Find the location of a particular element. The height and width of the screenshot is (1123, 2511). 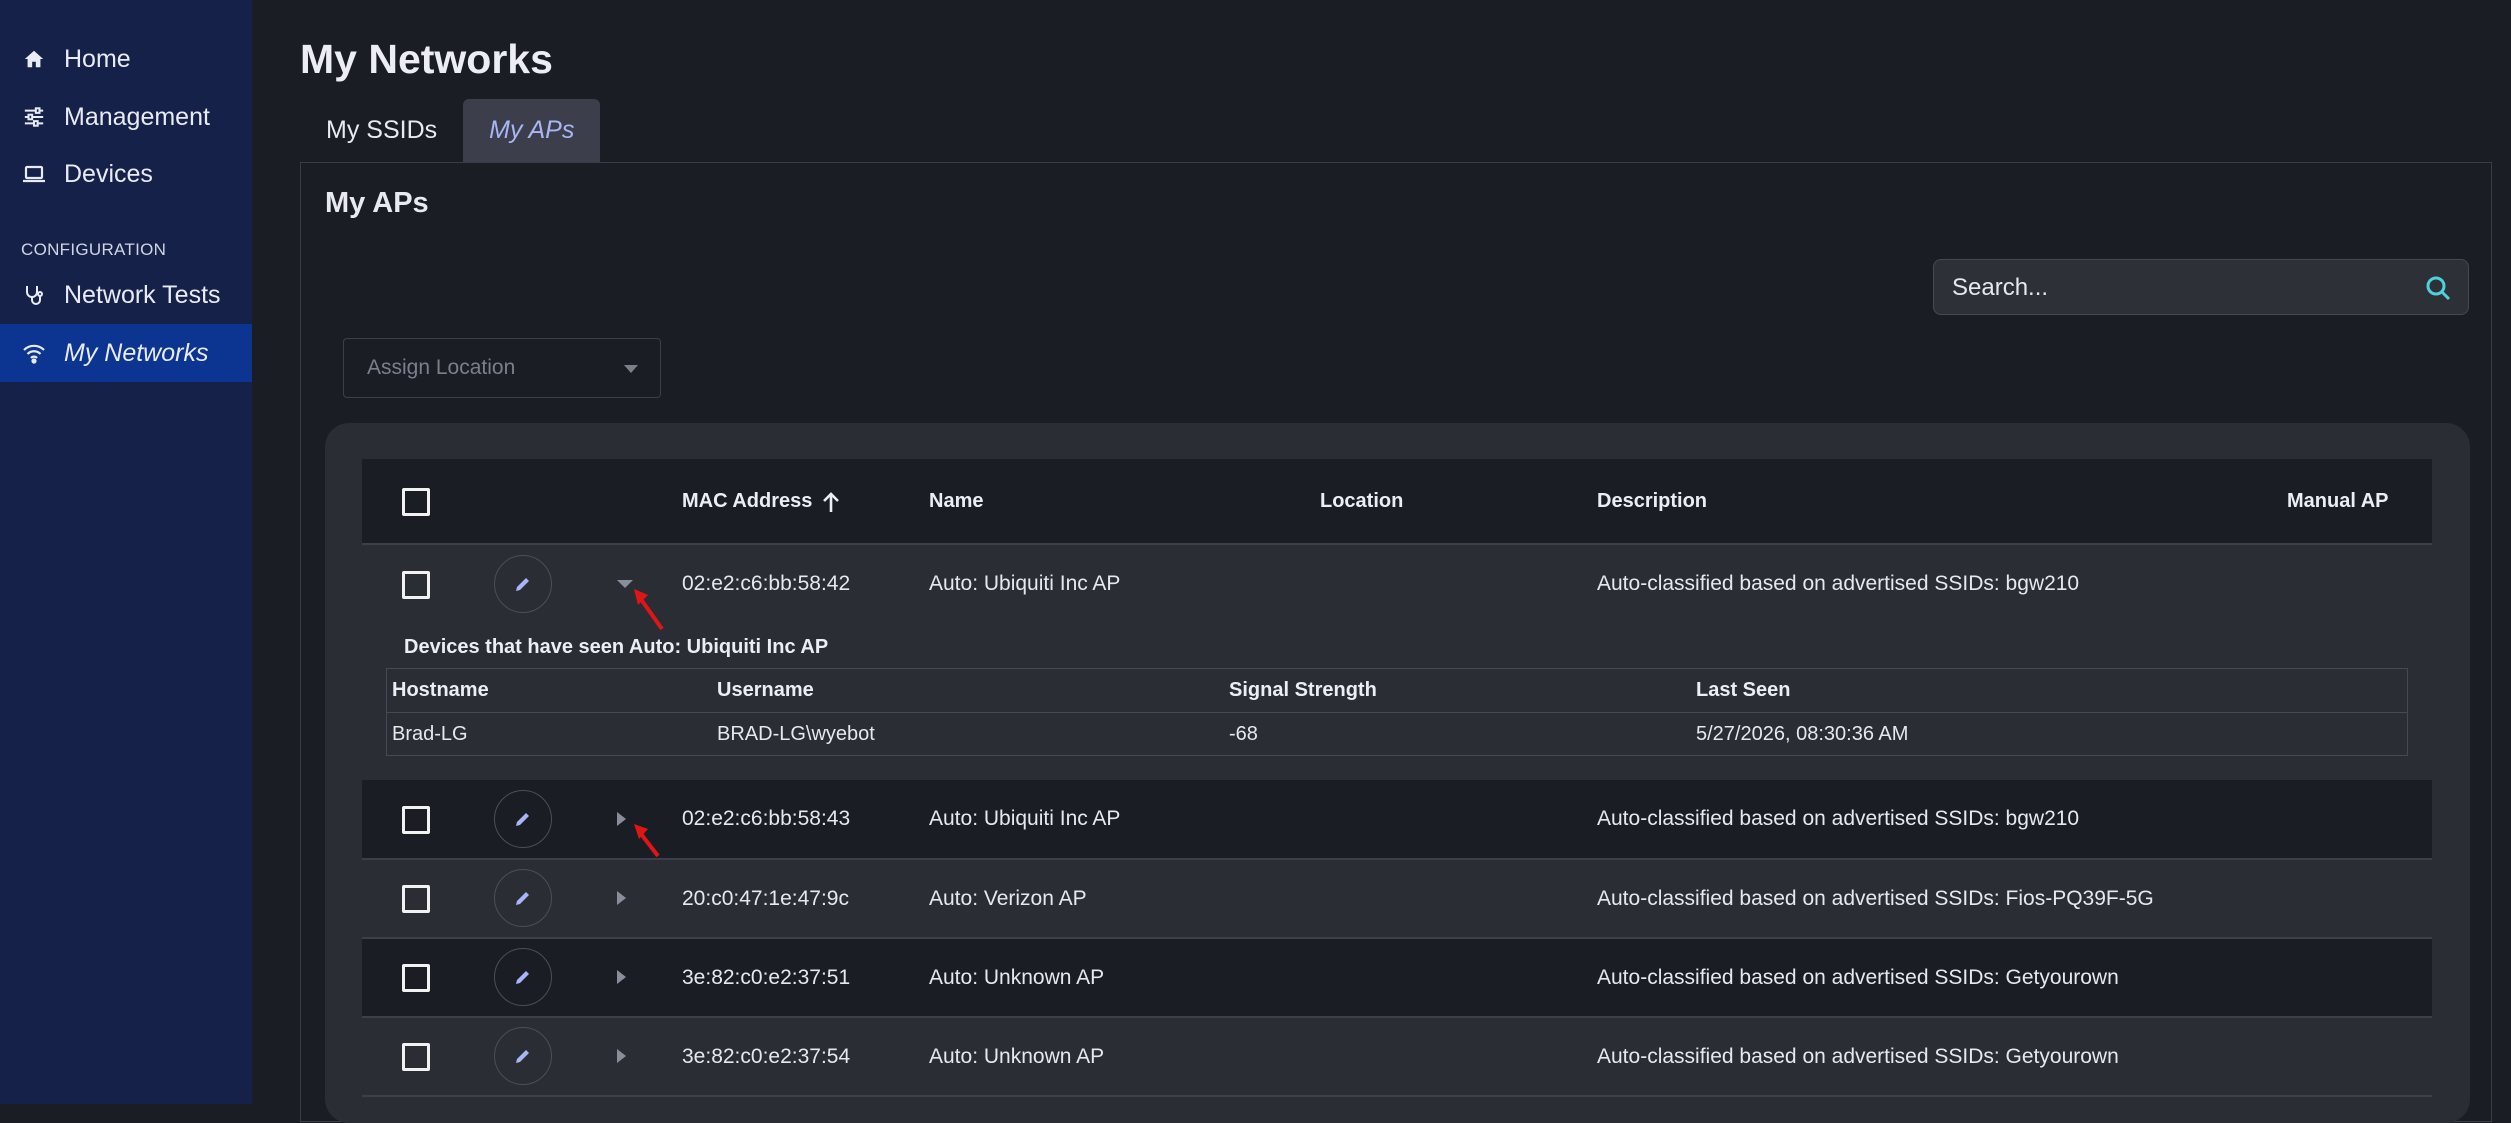

sidebar-item-network-tests: Network Tests is located at coordinates (126, 295).